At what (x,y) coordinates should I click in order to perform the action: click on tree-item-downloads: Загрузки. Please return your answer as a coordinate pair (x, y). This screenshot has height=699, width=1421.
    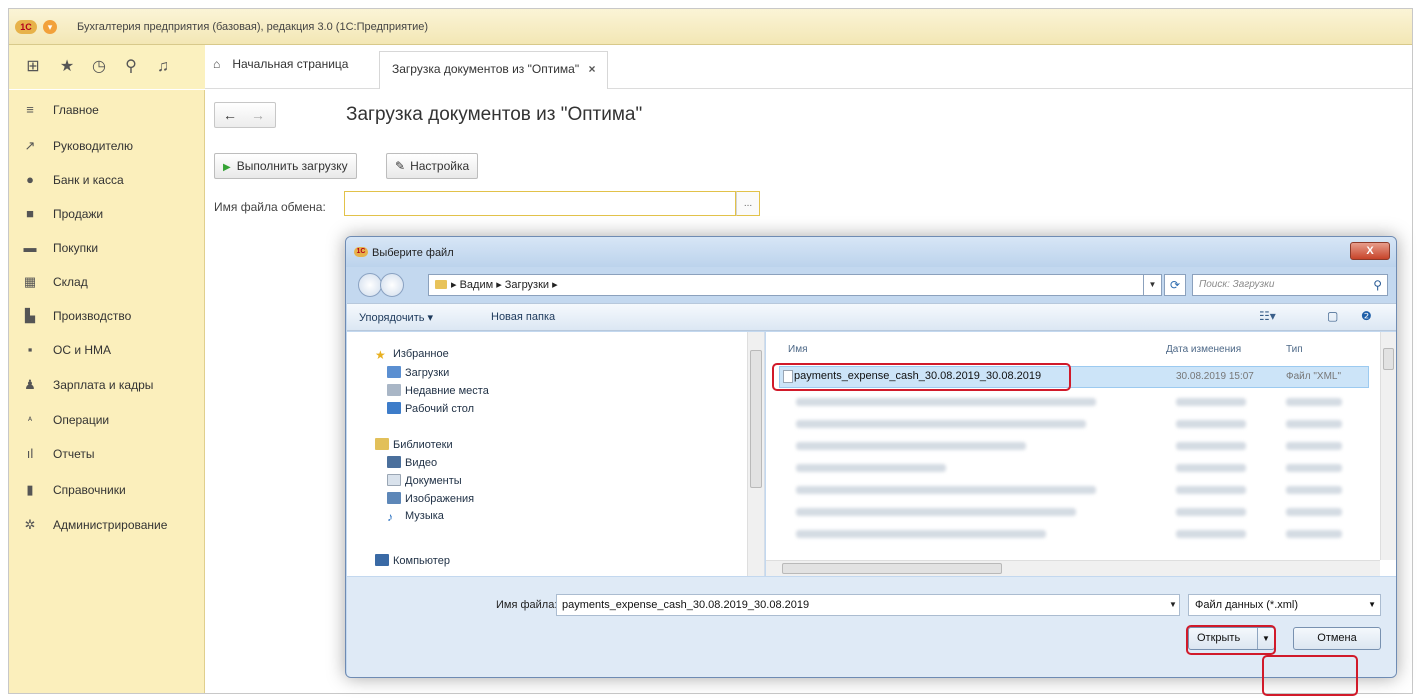
    Looking at the image, I should click on (418, 372).